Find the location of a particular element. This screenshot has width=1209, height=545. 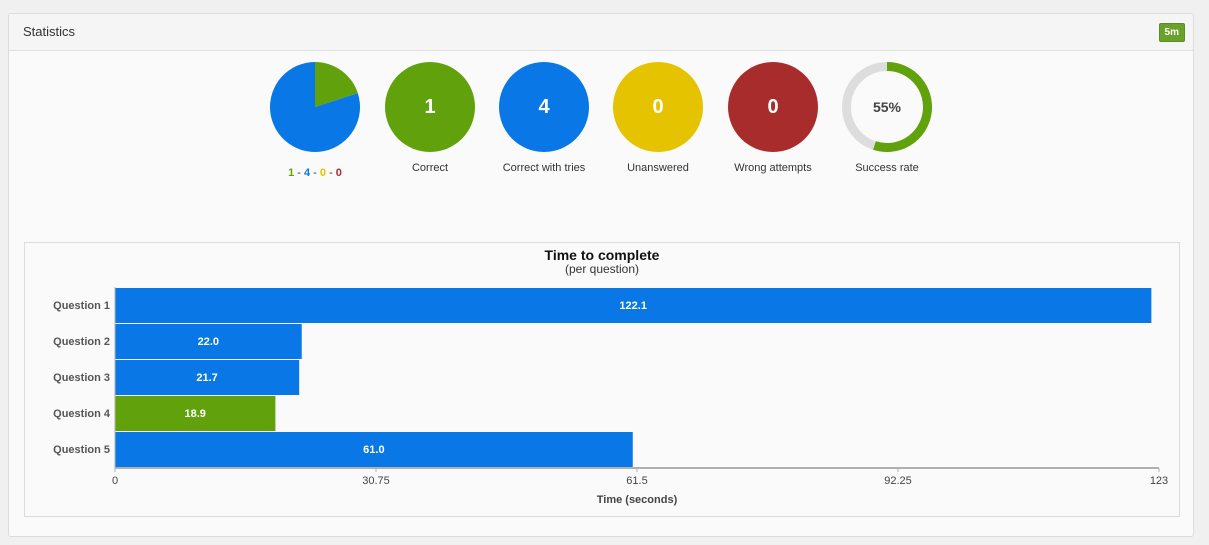

correct-label: Correct is located at coordinates (430, 168).